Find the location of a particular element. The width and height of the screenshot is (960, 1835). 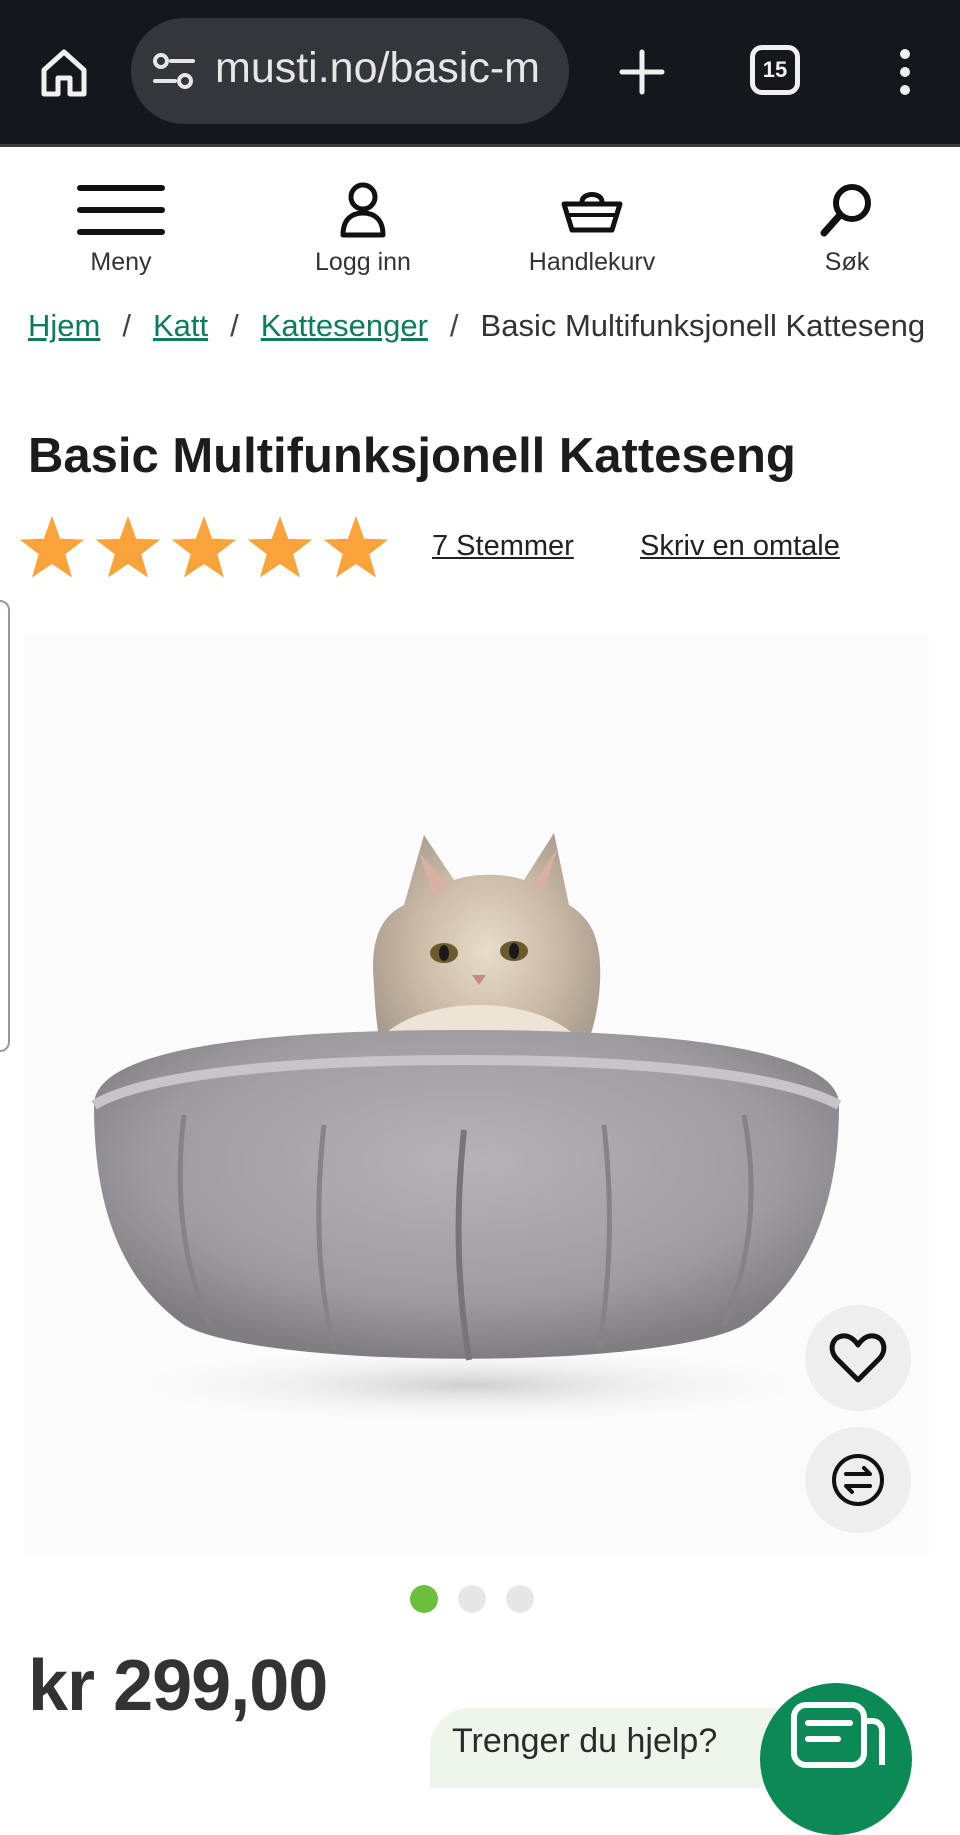

url-text: musti.no/basic-m is located at coordinates (390, 68).